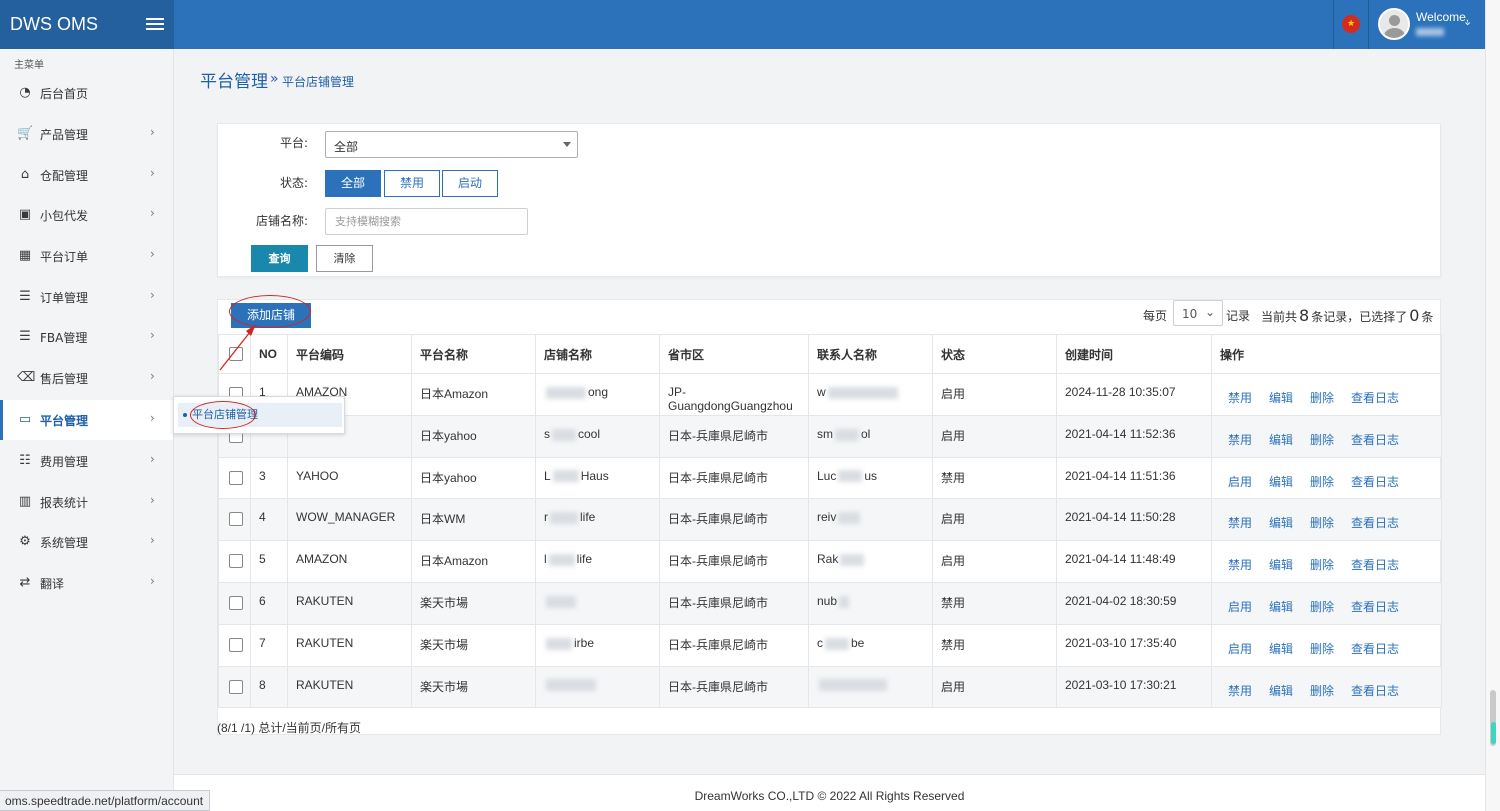 The image size is (1500, 811). What do you see at coordinates (1198, 313) in the screenshot?
I see `per-page-select: 10 ⌄` at bounding box center [1198, 313].